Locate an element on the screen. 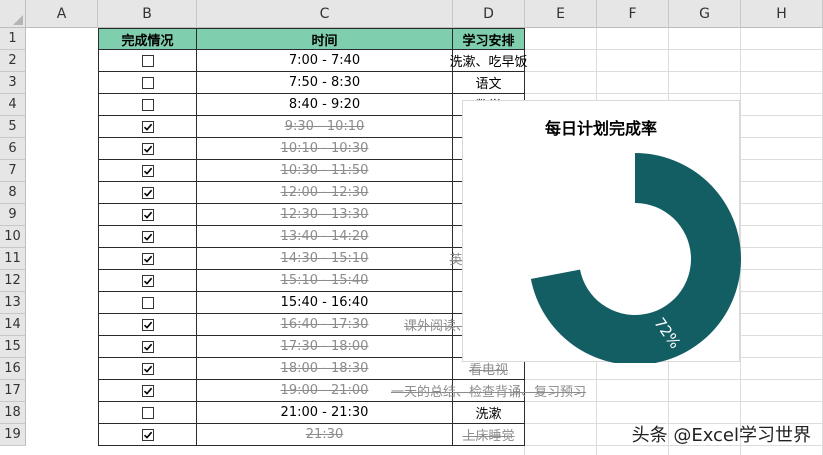 The image size is (823, 455). select-all-corner is located at coordinates (13, 14).